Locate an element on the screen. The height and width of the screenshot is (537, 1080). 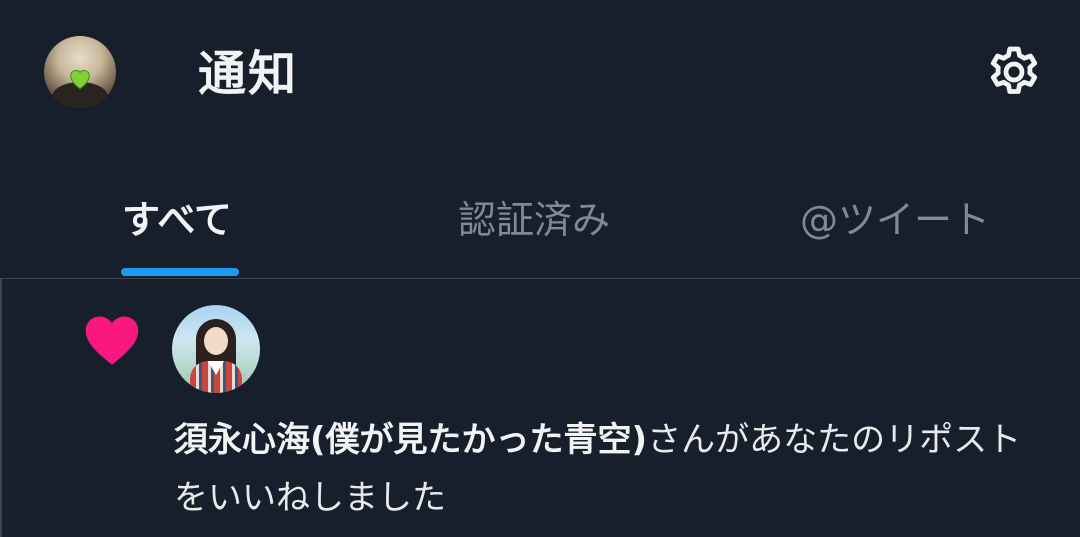
avatar-image-face is located at coordinates (216, 341).